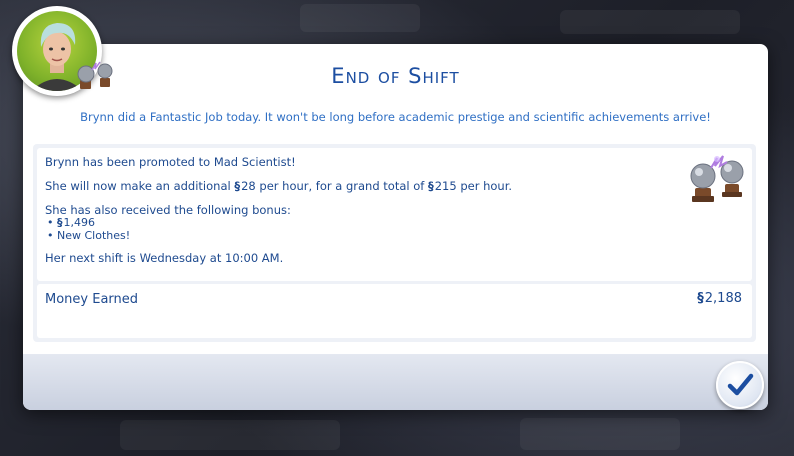 Image resolution: width=794 pixels, height=456 pixels. What do you see at coordinates (394, 311) in the screenshot?
I see `money-earned-box: Money Earned §2,188` at bounding box center [394, 311].